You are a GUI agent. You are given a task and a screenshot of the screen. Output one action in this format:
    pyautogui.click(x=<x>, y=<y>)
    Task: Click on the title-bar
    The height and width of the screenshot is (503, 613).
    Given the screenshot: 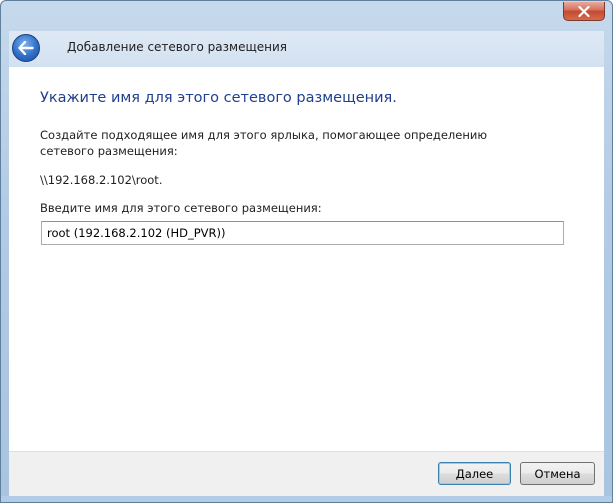 What is the action you would take?
    pyautogui.click(x=306, y=16)
    